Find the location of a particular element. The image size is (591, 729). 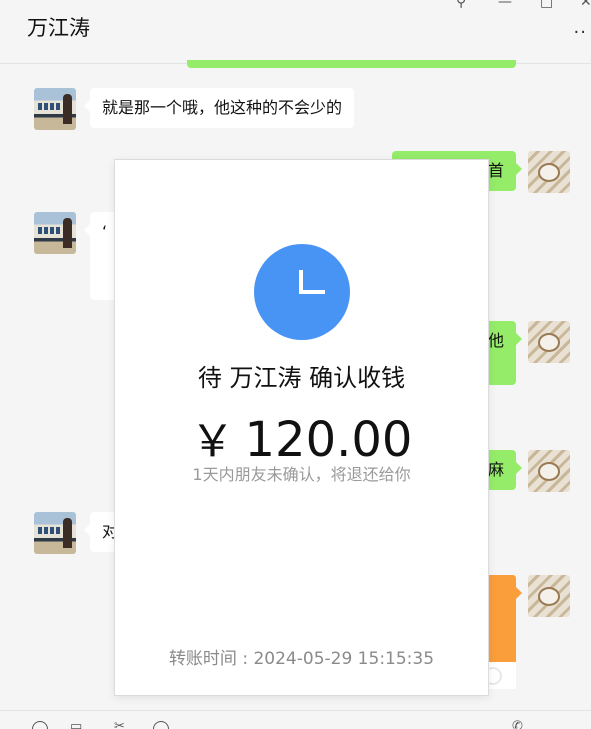

recipient-name: 万江涛 is located at coordinates (265, 378).